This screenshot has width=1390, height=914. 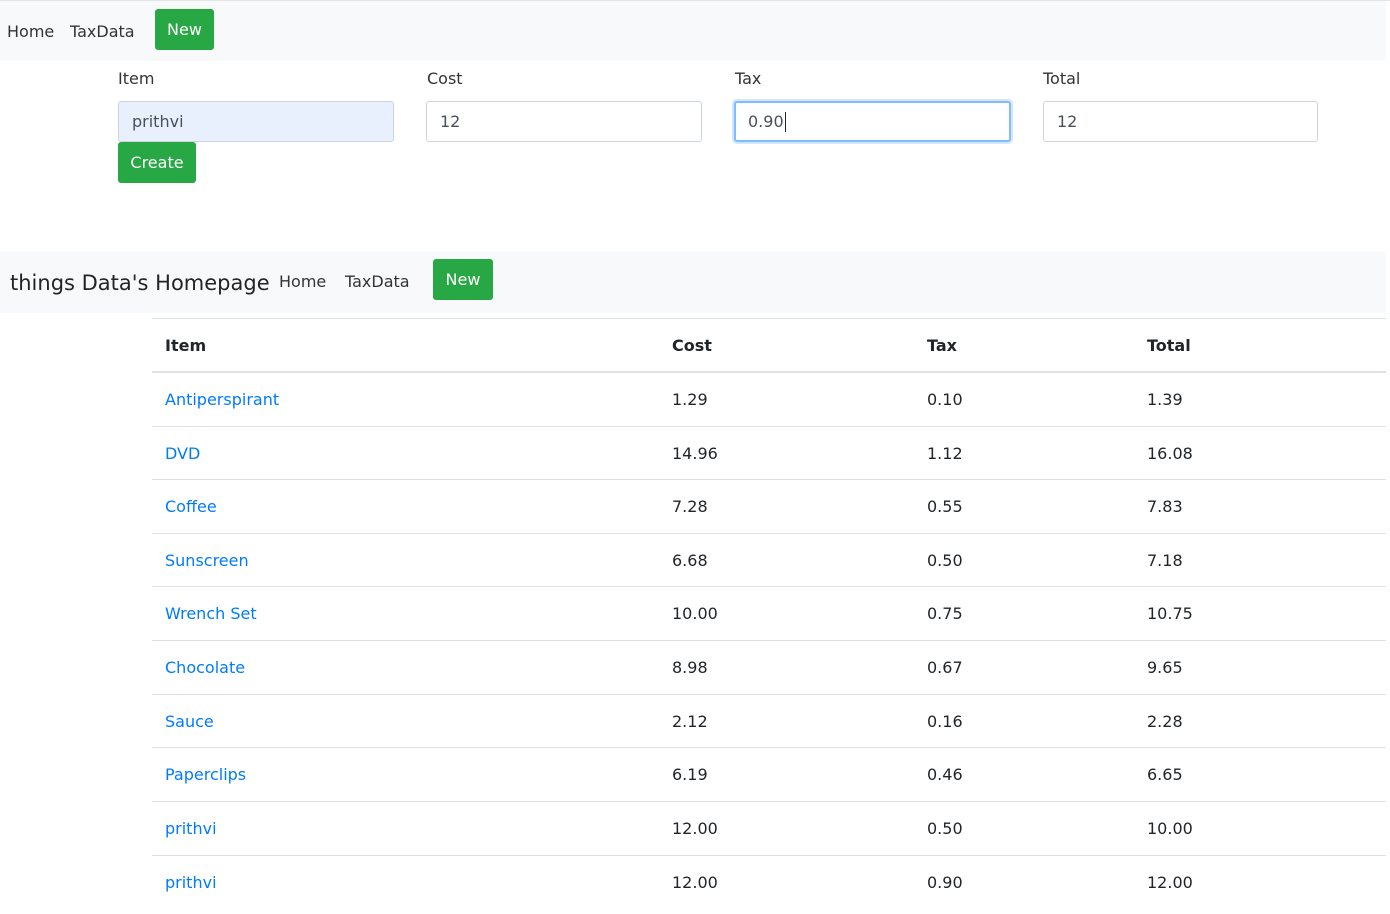 What do you see at coordinates (191, 507) in the screenshot?
I see `row-item-link: Coffee` at bounding box center [191, 507].